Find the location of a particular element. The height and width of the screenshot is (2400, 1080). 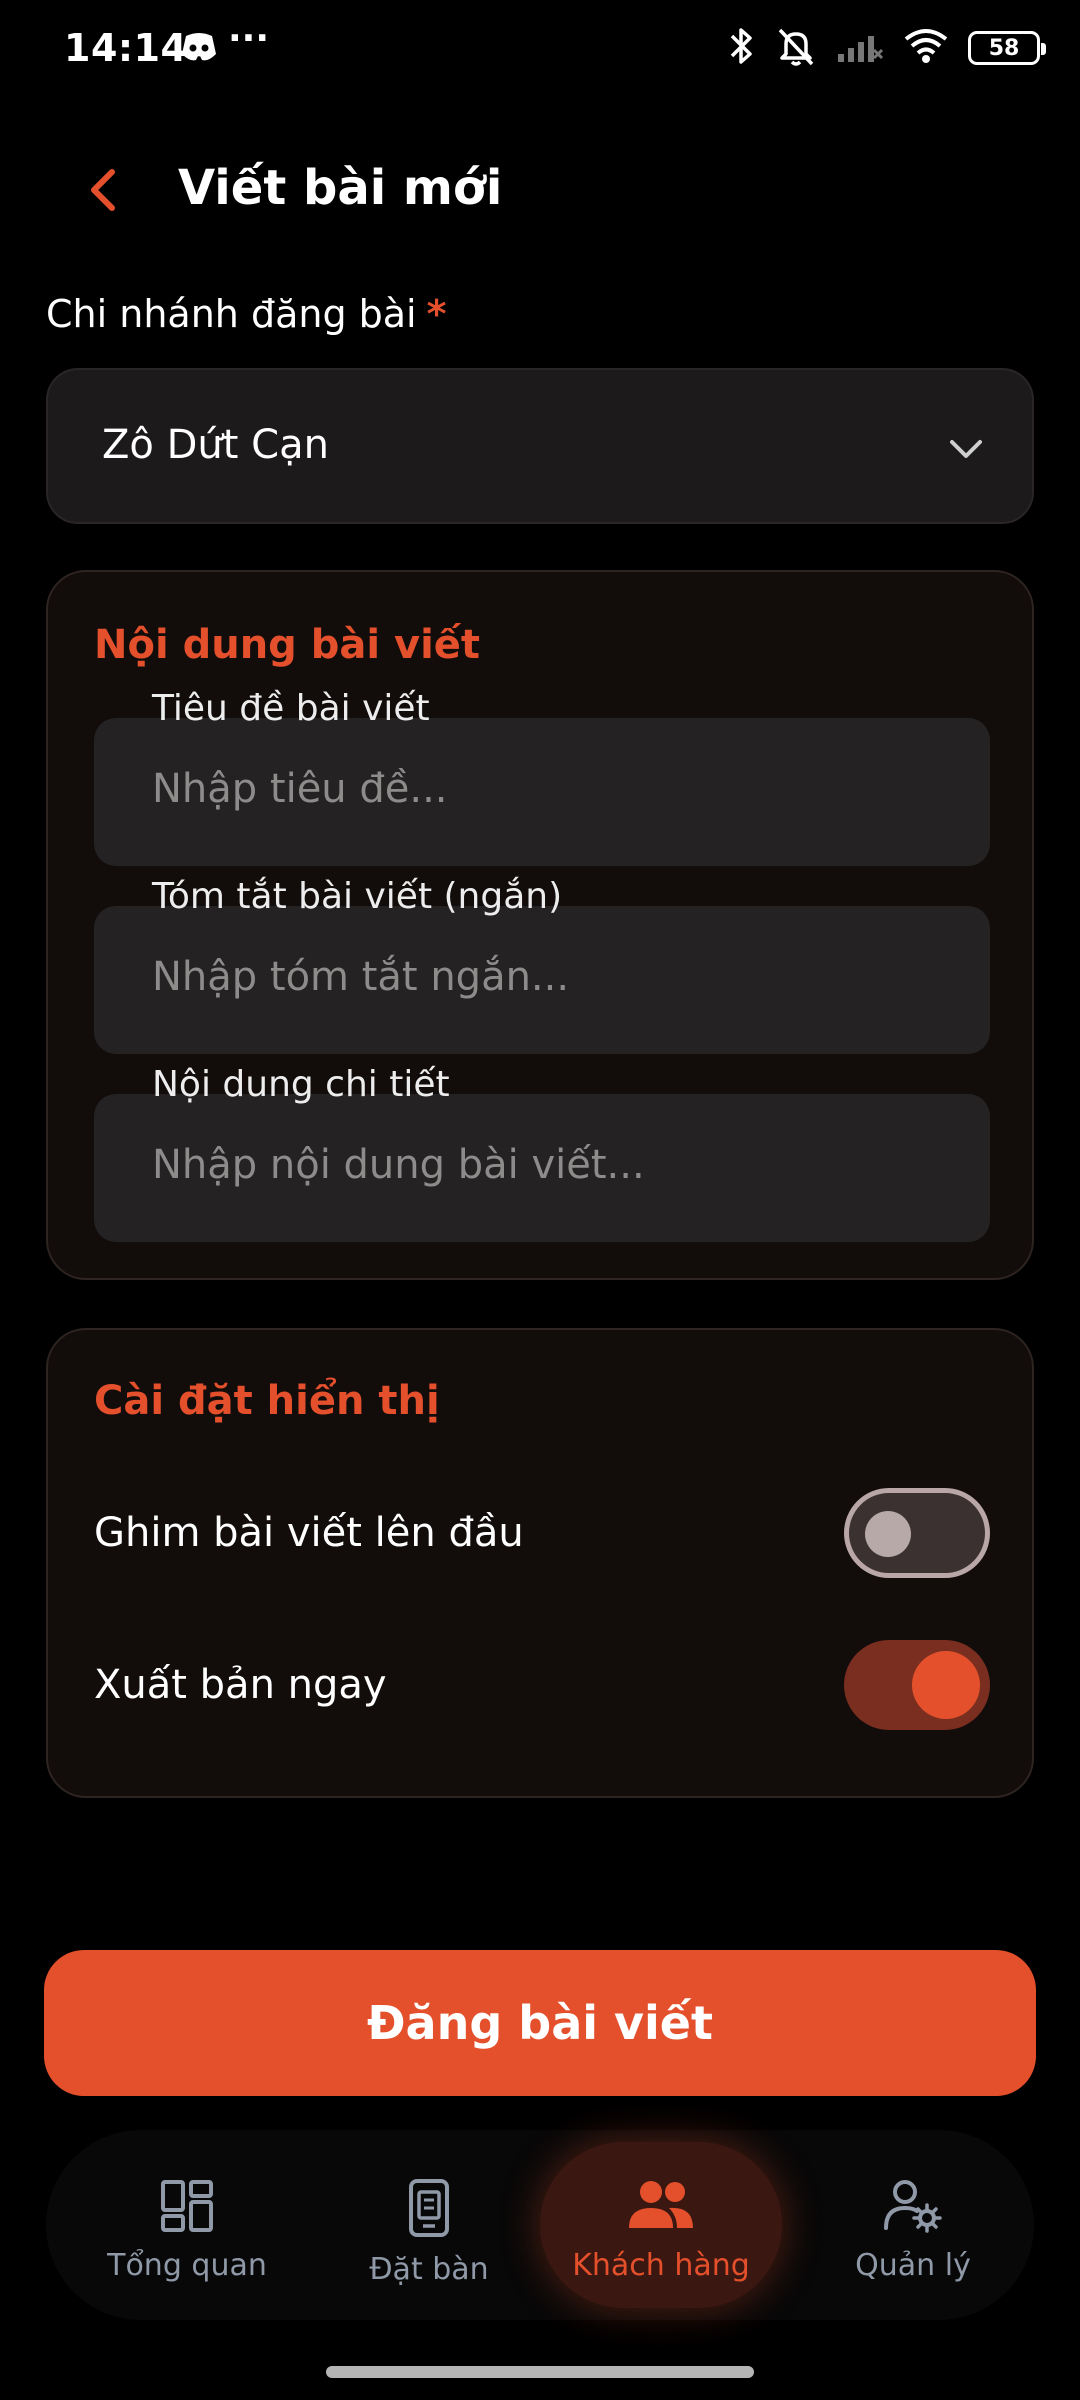

submit-post-button: Đăng bài viết is located at coordinates (540, 2023).